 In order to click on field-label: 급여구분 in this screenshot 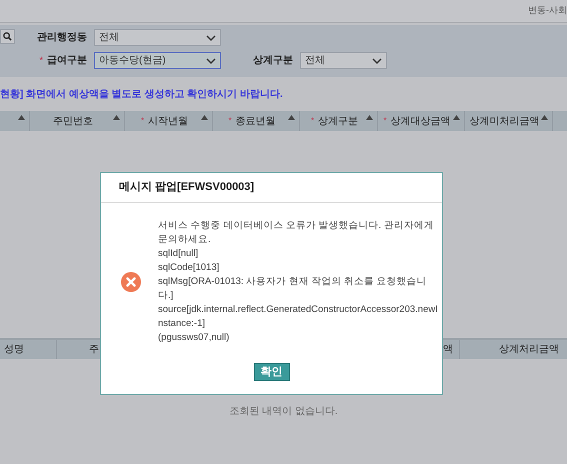, I will do `click(67, 61)`.